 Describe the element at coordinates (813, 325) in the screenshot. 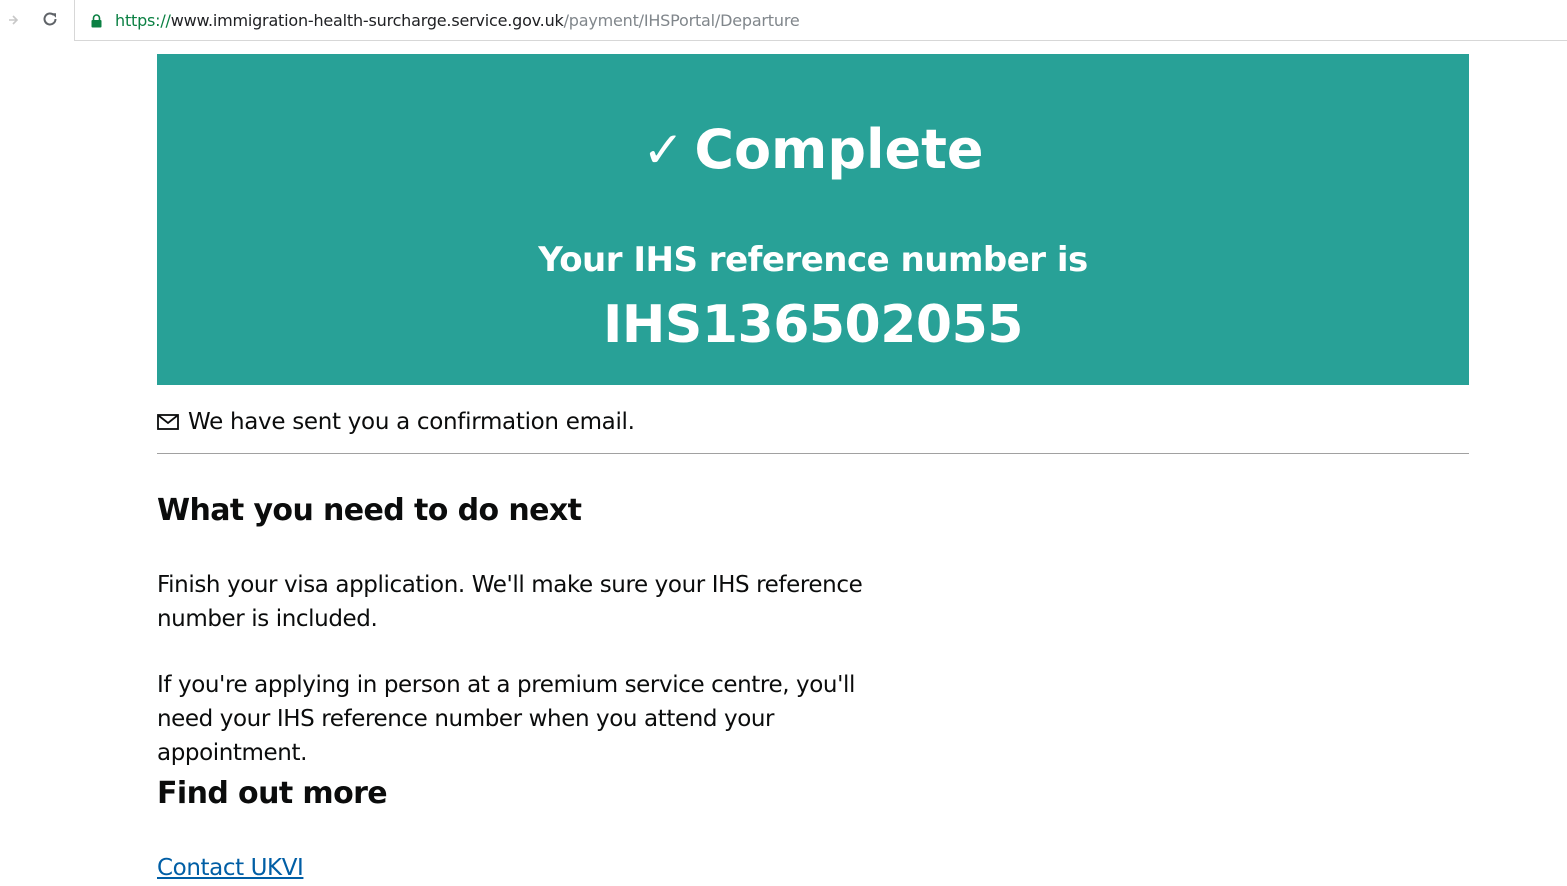

I see `reference-number: IHS136502055` at that location.